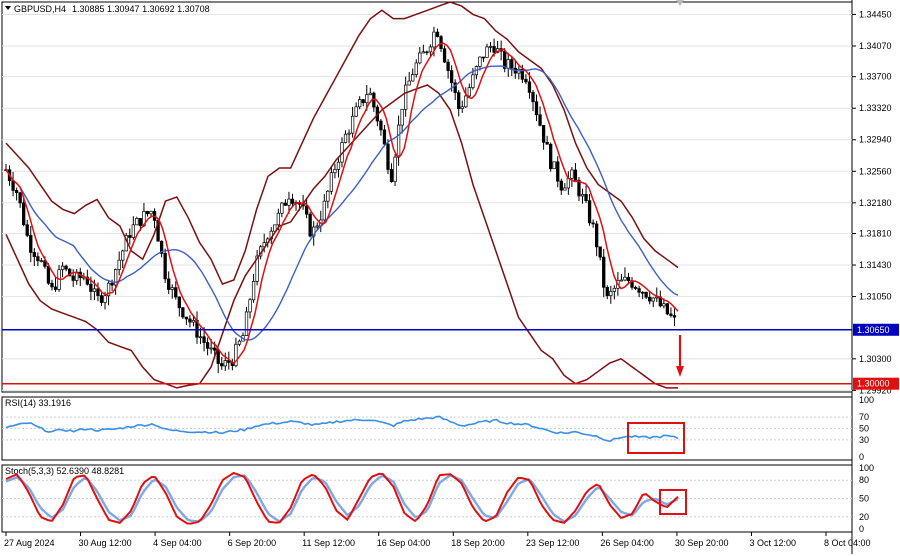  Describe the element at coordinates (64, 471) in the screenshot. I see `stoch-title: Stoch(5,3,3) 52.6390 48.8281` at that location.